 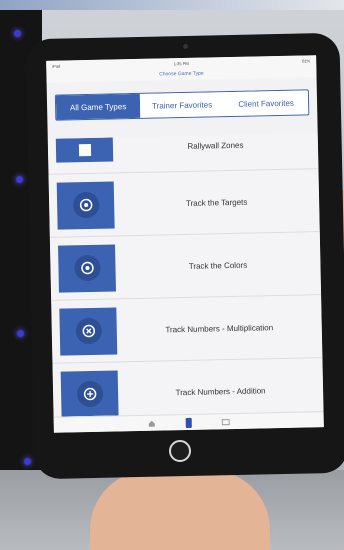 I want to click on game-row-rallywall-zones: Rallywall Zones, so click(x=183, y=154).